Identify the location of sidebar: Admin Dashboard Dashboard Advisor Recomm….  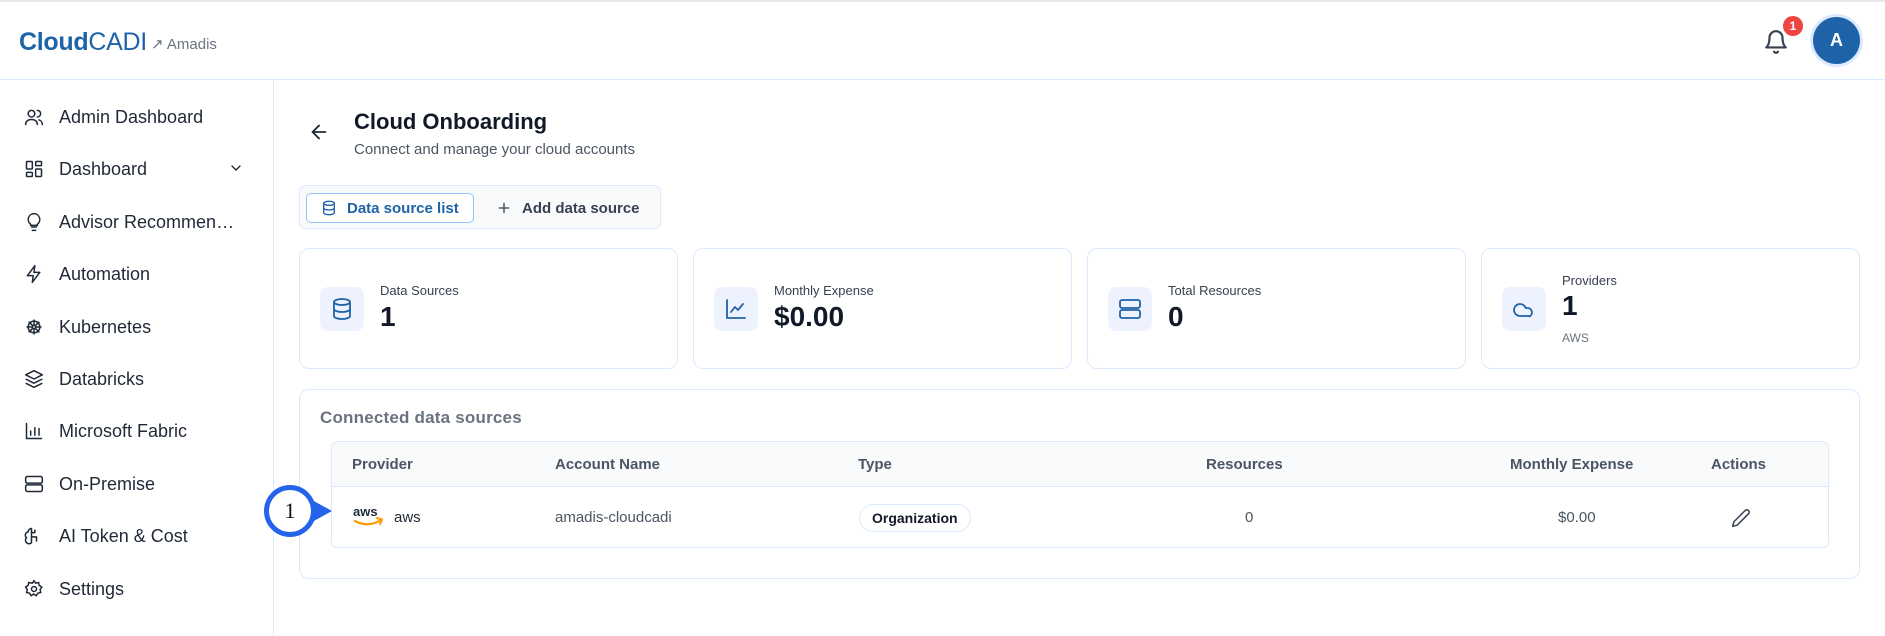
(137, 358).